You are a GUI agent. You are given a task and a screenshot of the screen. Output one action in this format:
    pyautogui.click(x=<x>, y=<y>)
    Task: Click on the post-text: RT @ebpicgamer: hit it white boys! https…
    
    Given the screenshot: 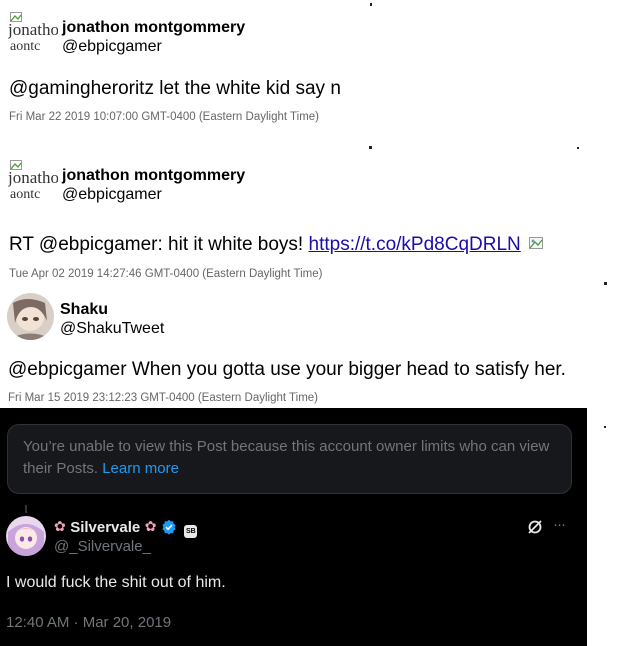 What is the action you would take?
    pyautogui.click(x=277, y=245)
    